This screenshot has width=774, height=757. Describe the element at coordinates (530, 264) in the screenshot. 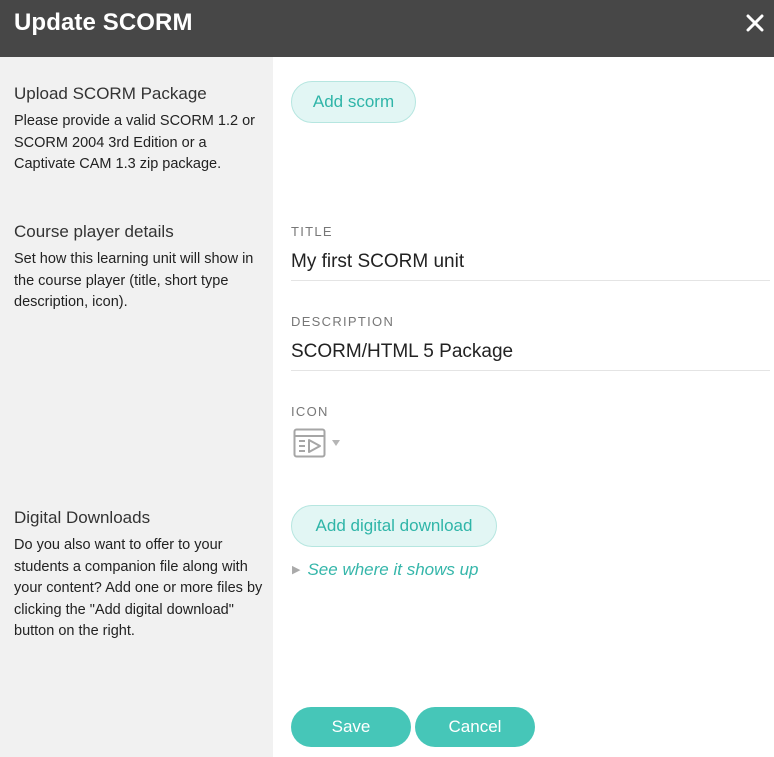

I see `title-field: My first SCORM unit` at that location.